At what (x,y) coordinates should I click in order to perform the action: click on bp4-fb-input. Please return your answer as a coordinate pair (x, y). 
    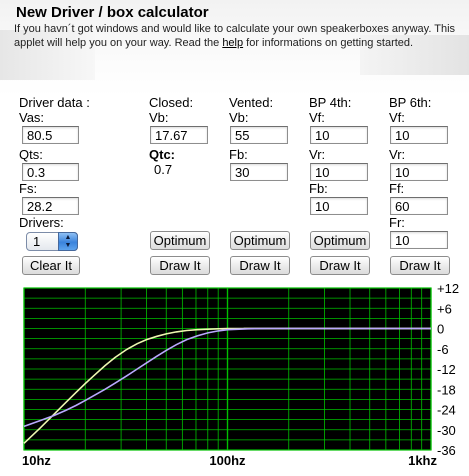
    Looking at the image, I should click on (339, 206).